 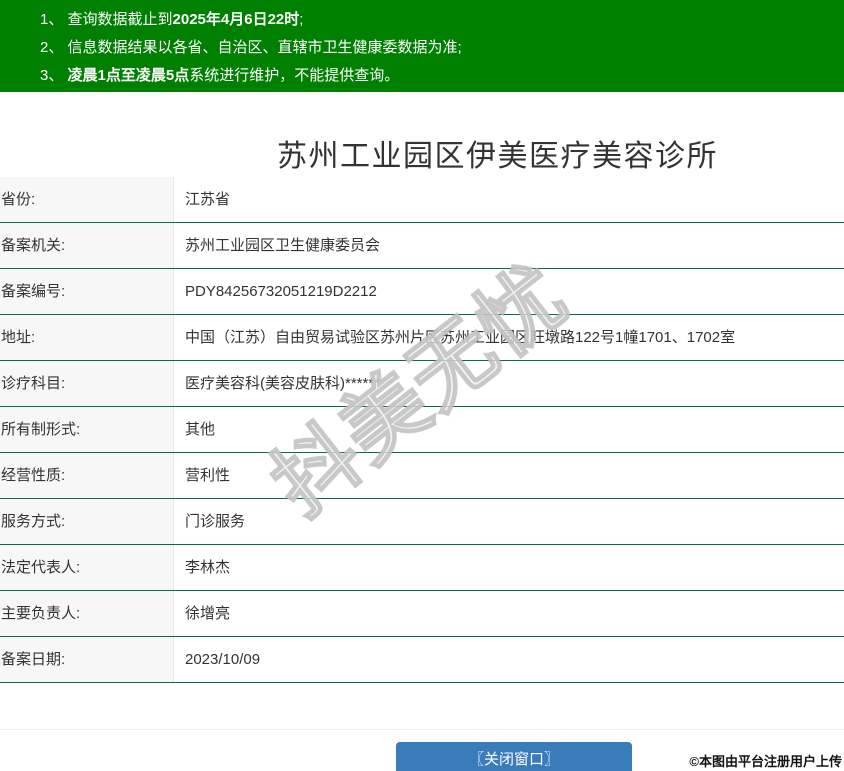 What do you see at coordinates (215, 521) in the screenshot?
I see `field-value: 门诊服务` at bounding box center [215, 521].